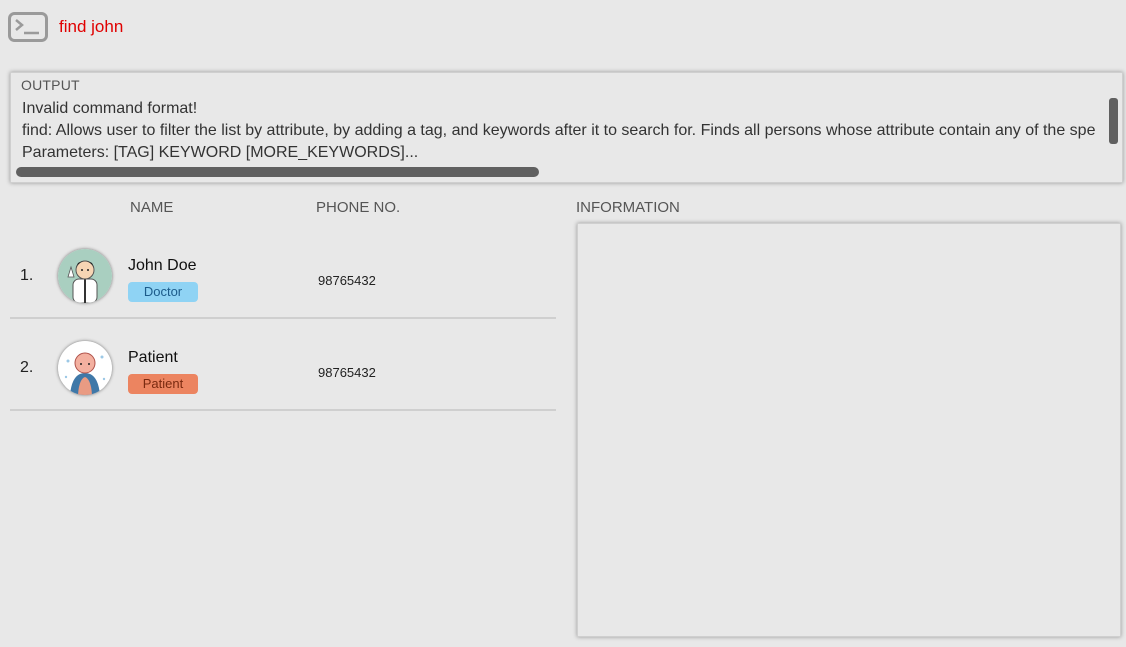 The image size is (1126, 647). I want to click on person-name: Patient, so click(153, 357).